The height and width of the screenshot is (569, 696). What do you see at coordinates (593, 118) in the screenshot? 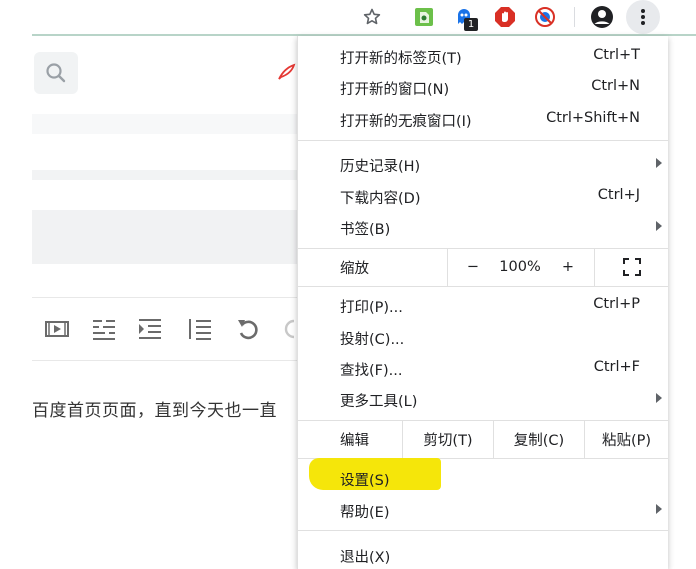
I see `menu-item-shortcut: Ctrl+Shift+N` at bounding box center [593, 118].